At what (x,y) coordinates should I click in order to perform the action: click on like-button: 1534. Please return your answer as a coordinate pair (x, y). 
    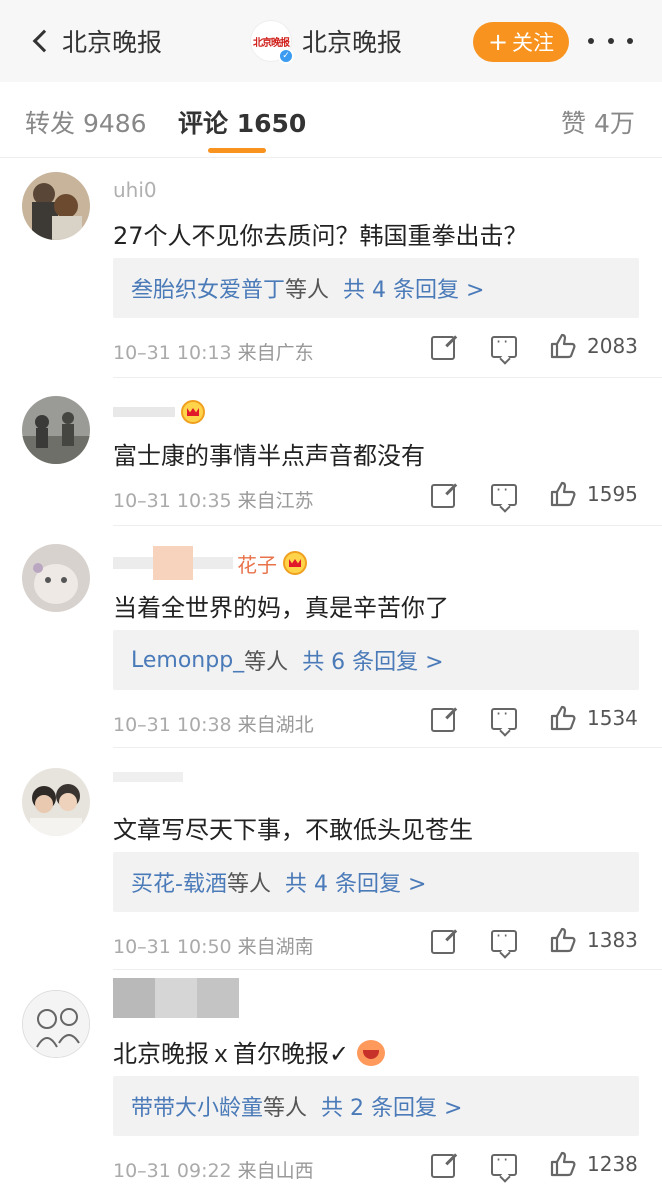
    Looking at the image, I should click on (593, 718).